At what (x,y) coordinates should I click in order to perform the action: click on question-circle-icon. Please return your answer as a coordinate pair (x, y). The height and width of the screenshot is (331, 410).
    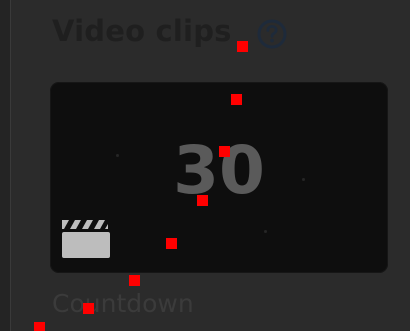
    Looking at the image, I should click on (272, 34).